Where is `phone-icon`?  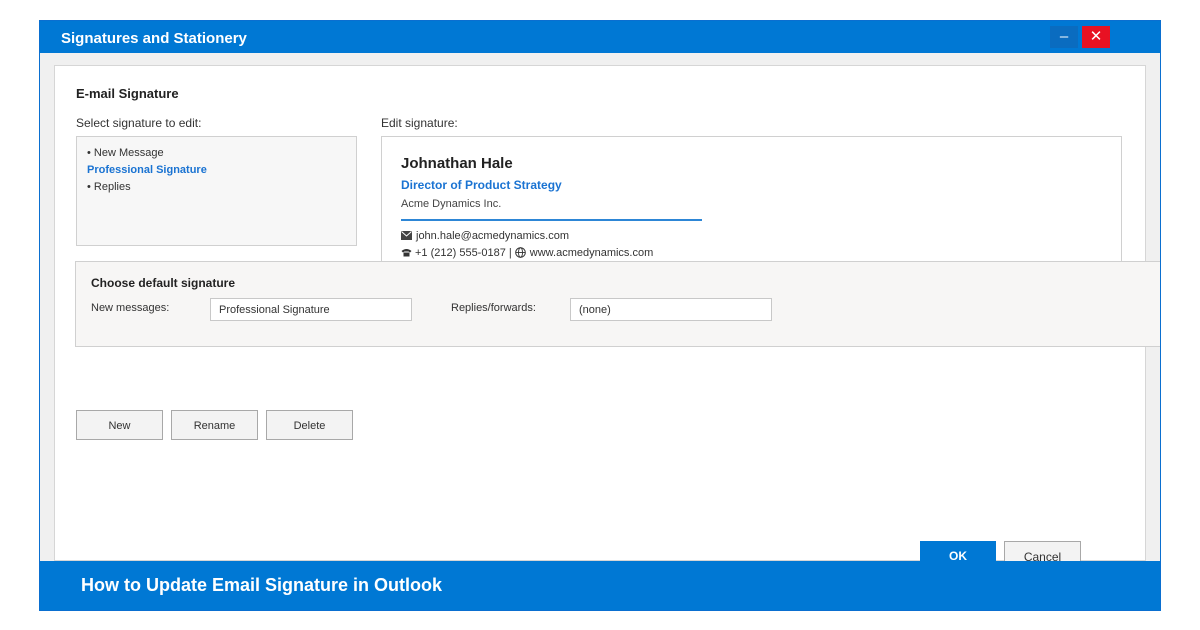 phone-icon is located at coordinates (406, 253).